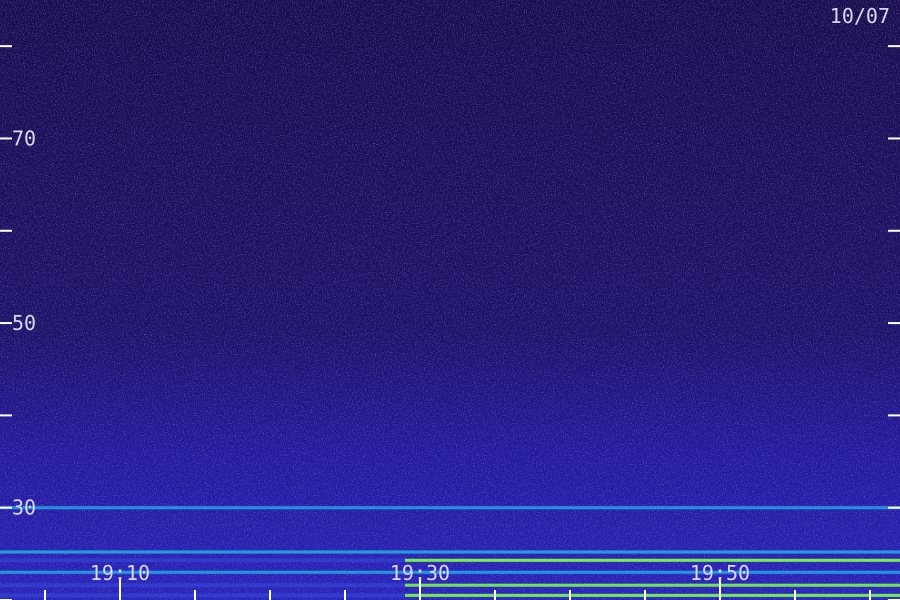 The height and width of the screenshot is (600, 900). I want to click on y-tick-label: 70, so click(24, 138).